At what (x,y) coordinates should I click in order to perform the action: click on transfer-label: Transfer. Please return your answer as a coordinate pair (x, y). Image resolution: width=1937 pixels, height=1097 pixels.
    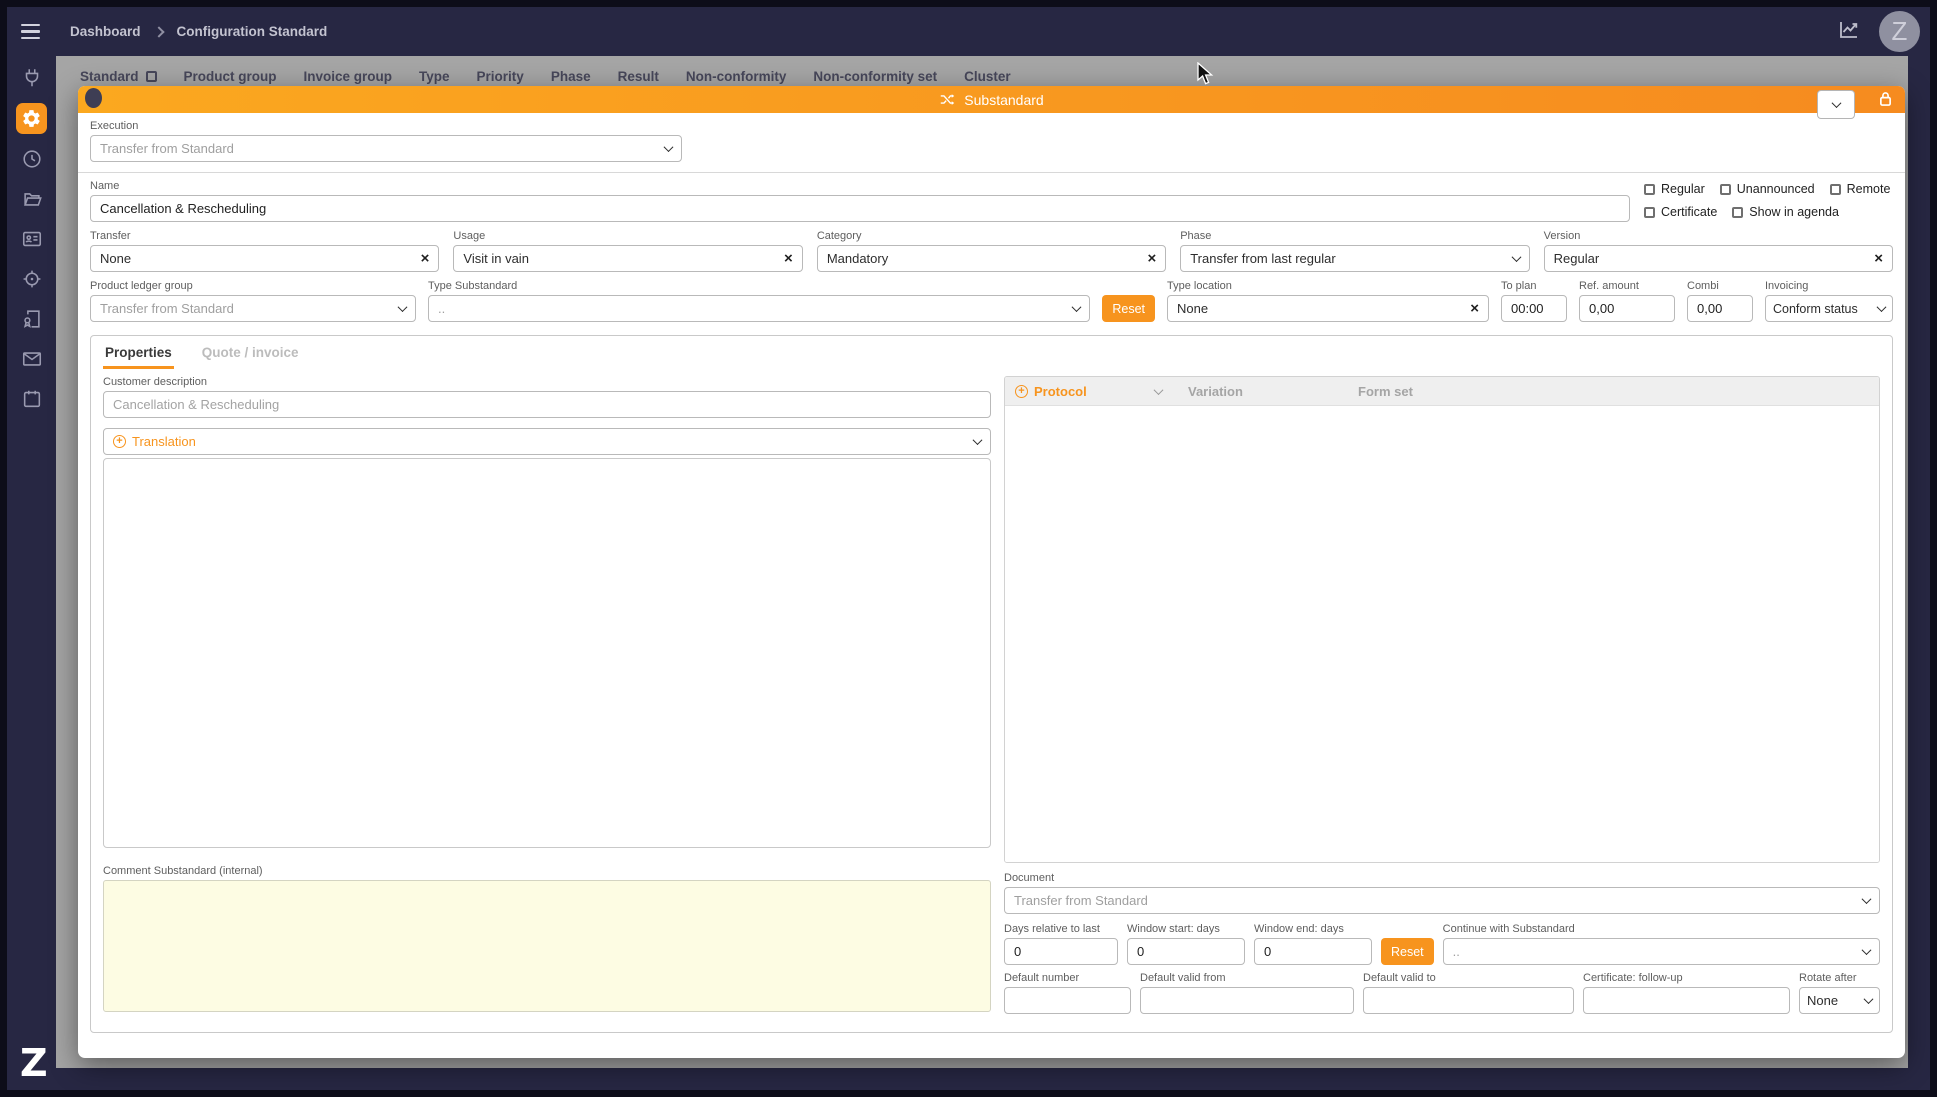
    Looking at the image, I should click on (110, 236).